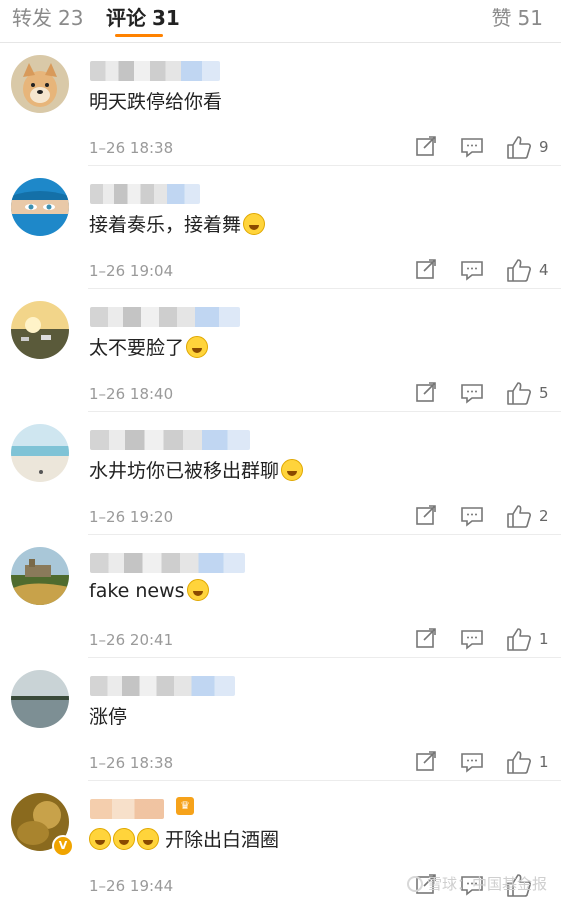 The image size is (561, 904). What do you see at coordinates (137, 348) in the screenshot?
I see `comment-text-content: 太不要脸了` at bounding box center [137, 348].